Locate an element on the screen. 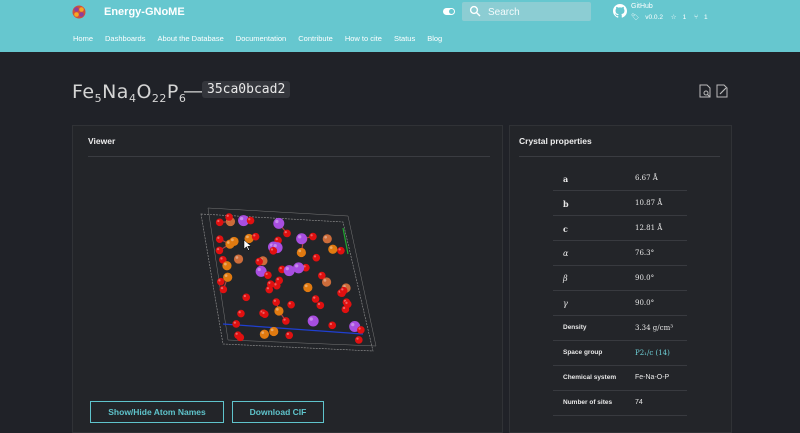  github-label: GitHub is located at coordinates (642, 6).